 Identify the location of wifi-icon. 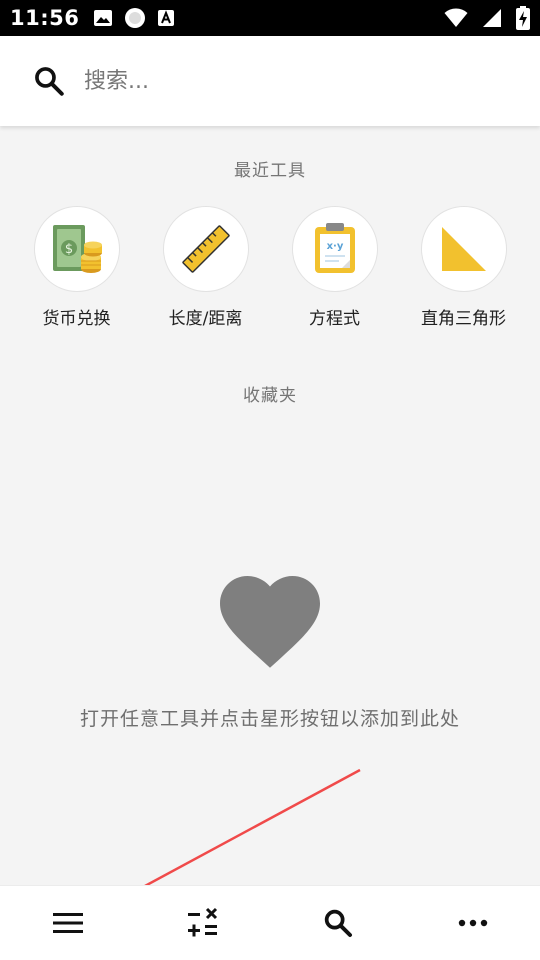
(456, 17).